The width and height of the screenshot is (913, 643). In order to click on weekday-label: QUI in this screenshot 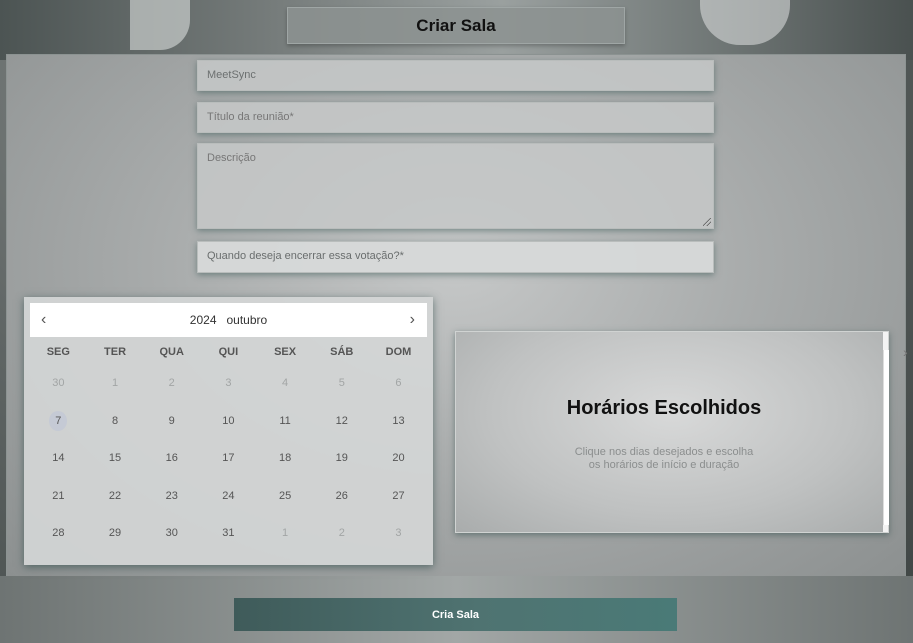, I will do `click(228, 352)`.